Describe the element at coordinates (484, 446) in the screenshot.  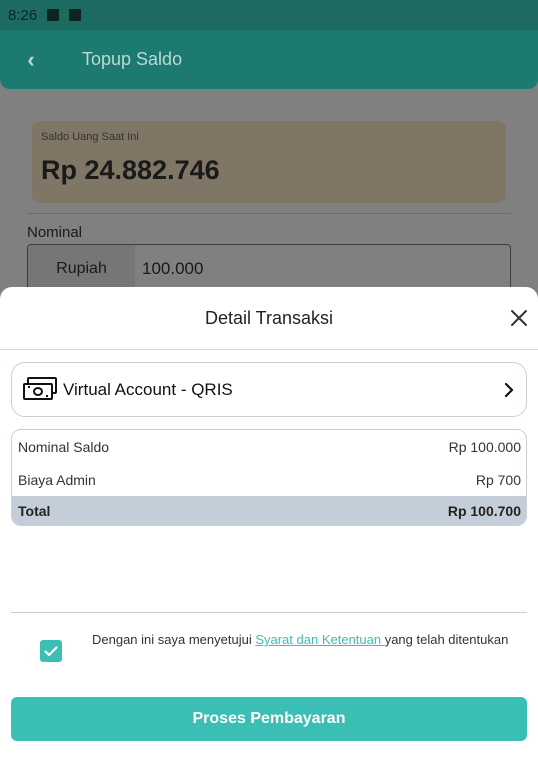
I see `summary-value: Rp 100.000` at that location.